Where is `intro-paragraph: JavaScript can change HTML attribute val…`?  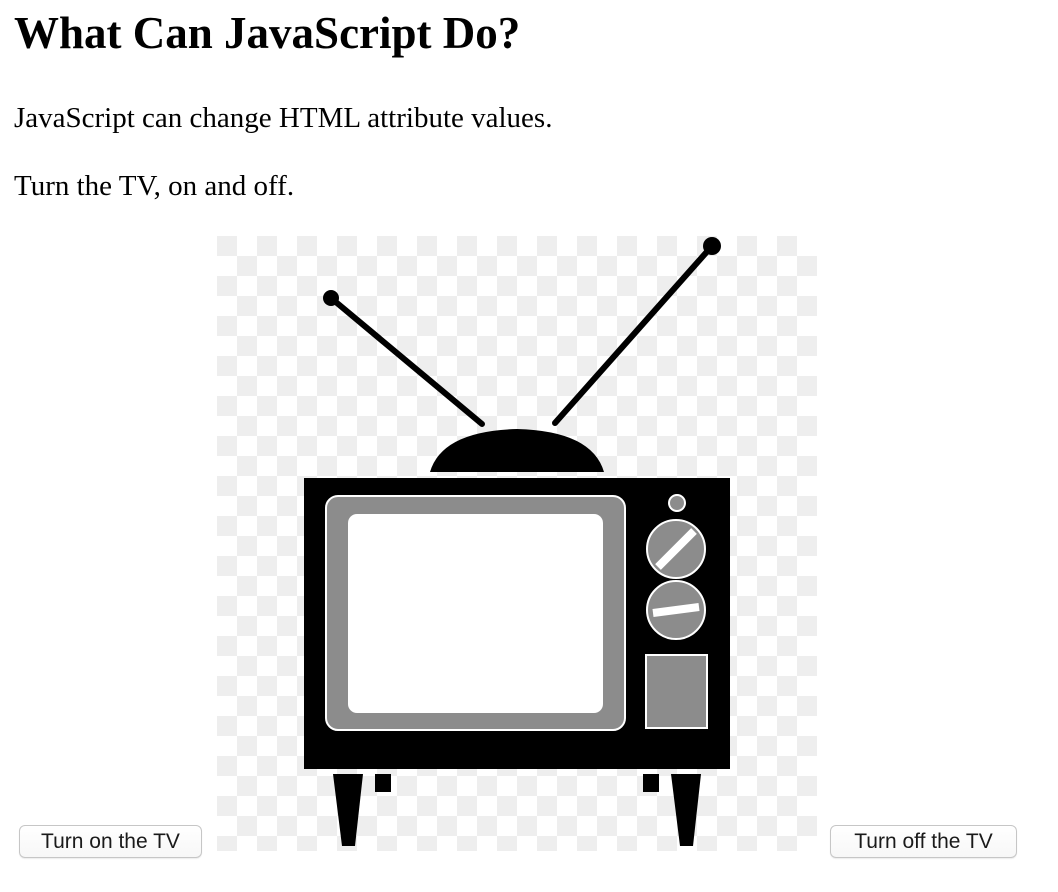 intro-paragraph: JavaScript can change HTML attribute val… is located at coordinates (283, 118).